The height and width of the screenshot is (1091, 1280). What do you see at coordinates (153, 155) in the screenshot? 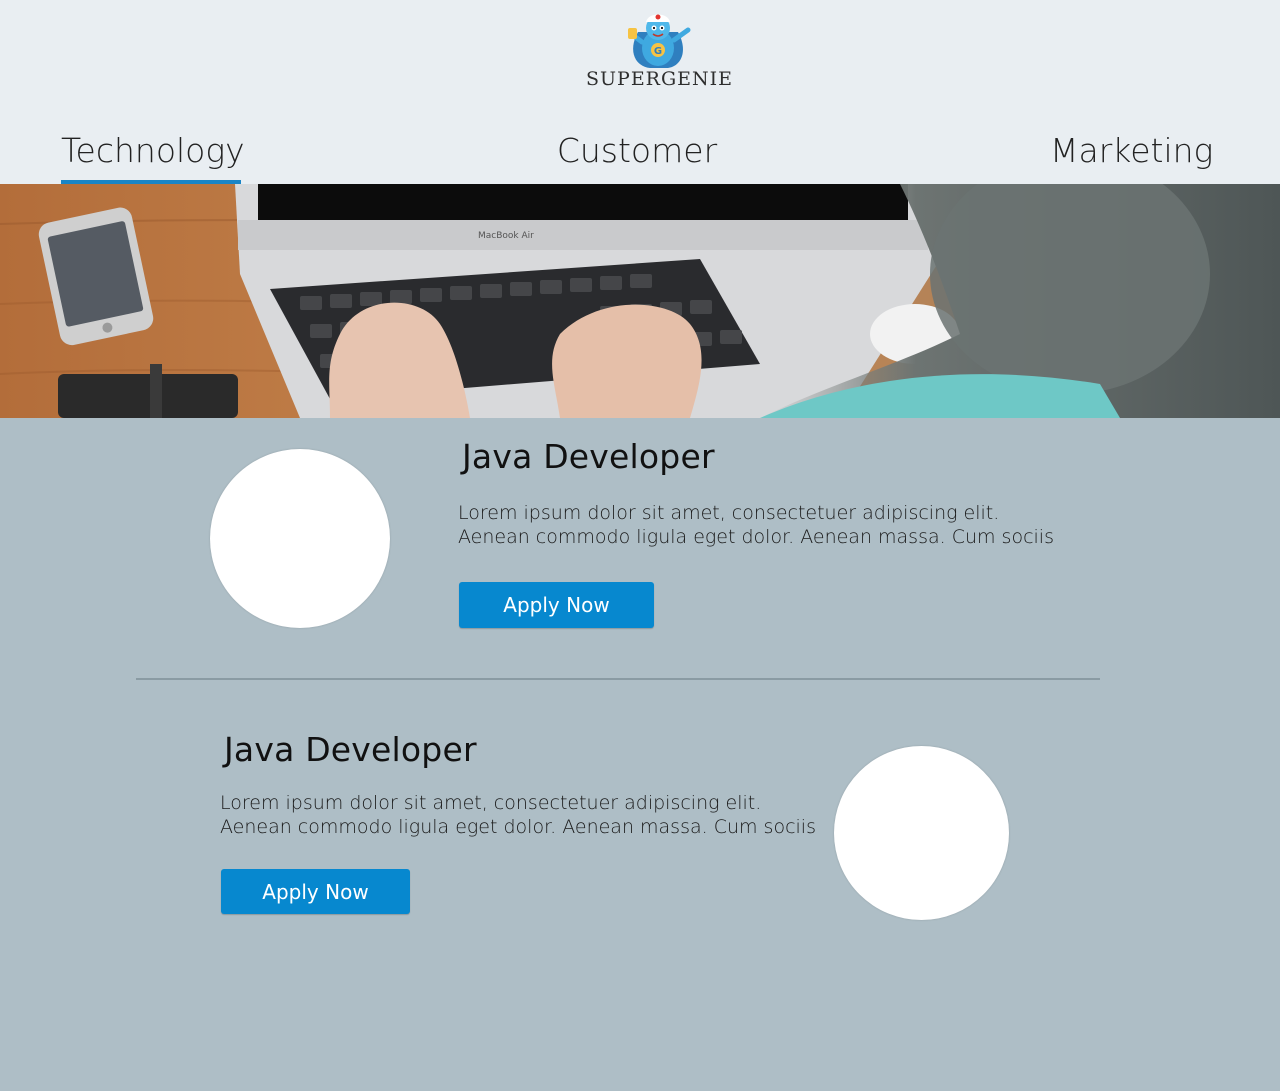
I see `tab-technology: Technology` at bounding box center [153, 155].